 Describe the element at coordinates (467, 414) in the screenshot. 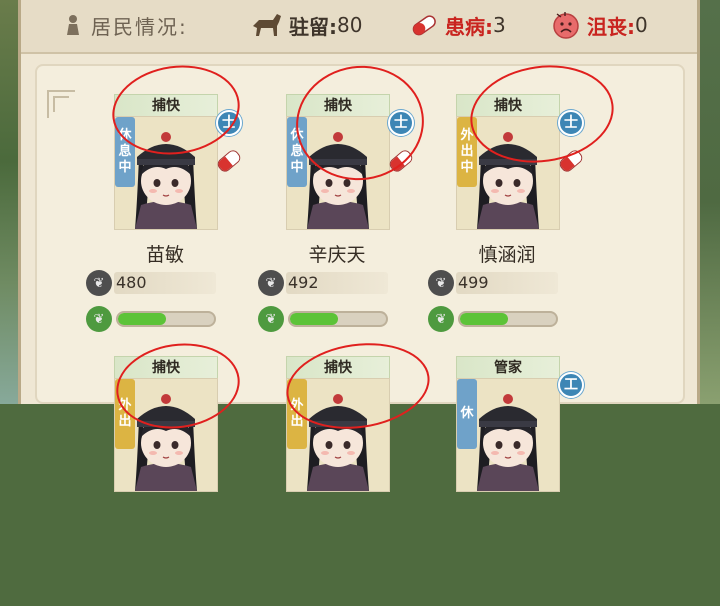

I see `resident-status-tag: 休` at that location.